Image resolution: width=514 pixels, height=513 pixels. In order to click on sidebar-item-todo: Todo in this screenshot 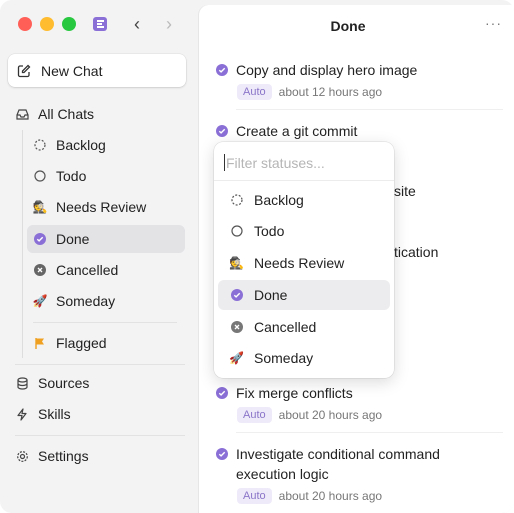, I will do `click(59, 176)`.